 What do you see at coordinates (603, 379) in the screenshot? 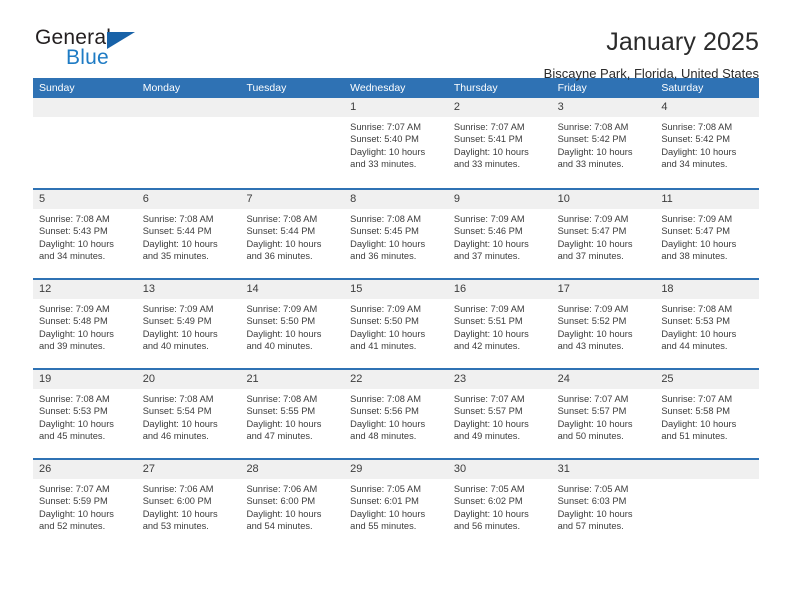
I see `day-number-band: 24` at bounding box center [603, 379].